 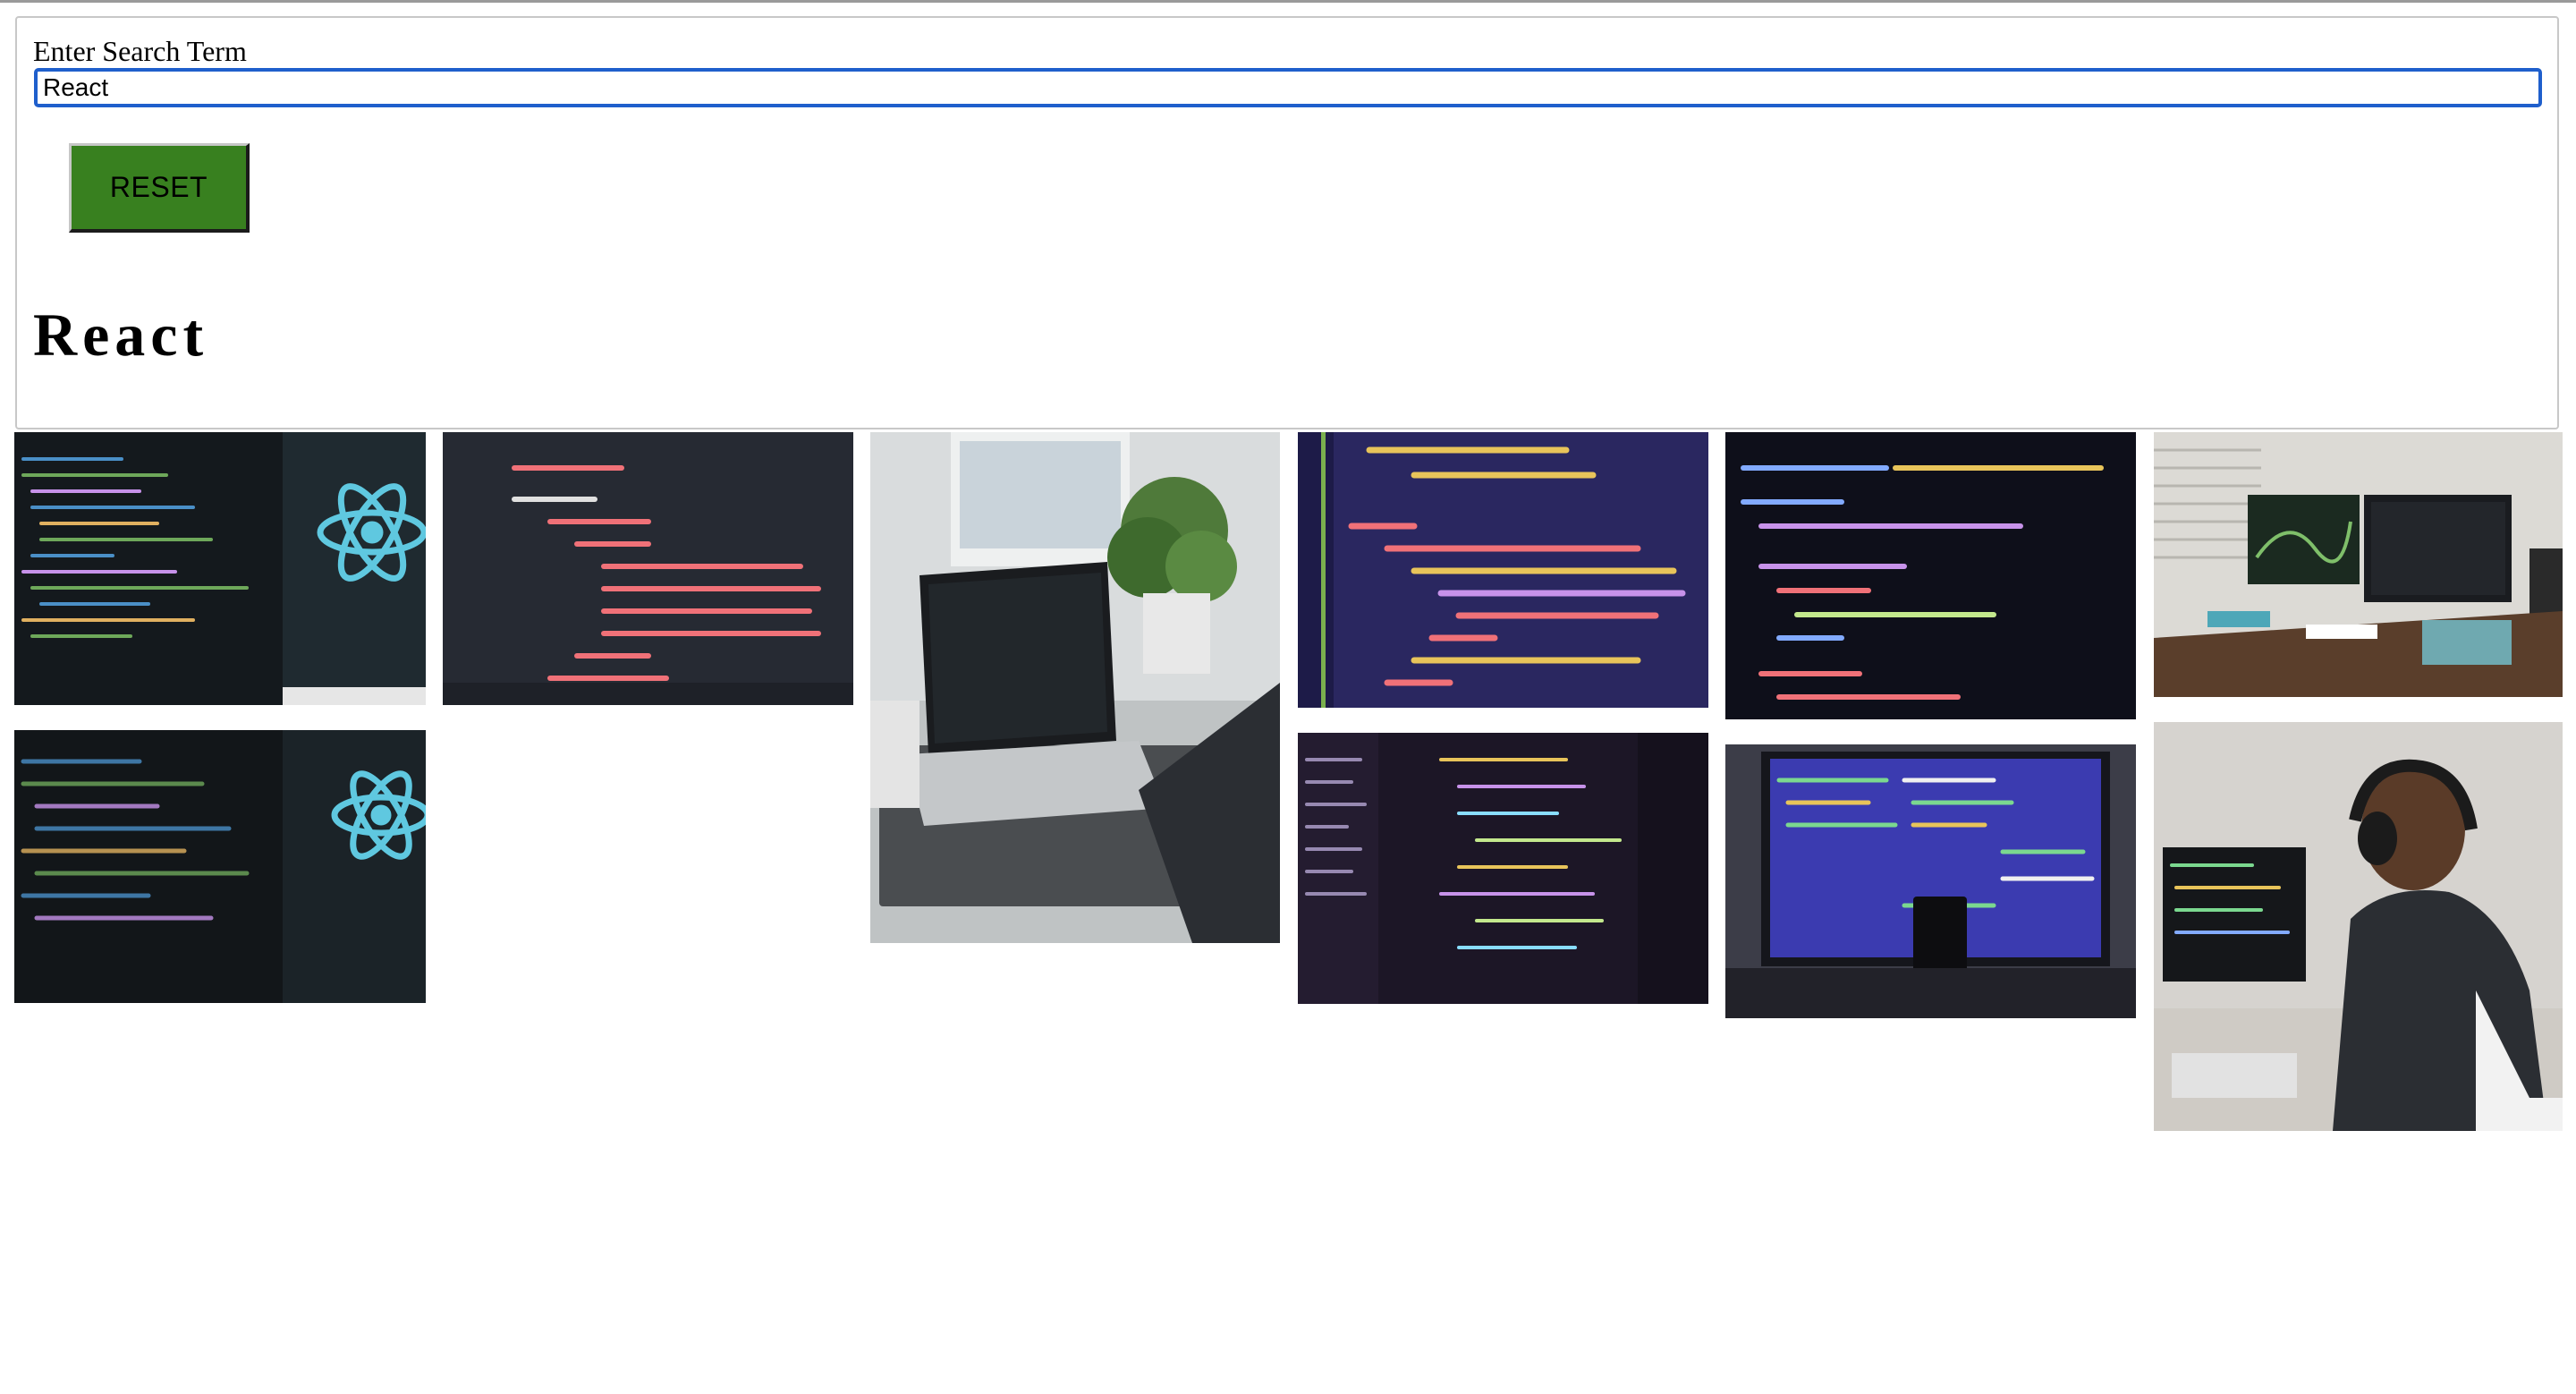 What do you see at coordinates (1288, 87) in the screenshot?
I see `search-input` at bounding box center [1288, 87].